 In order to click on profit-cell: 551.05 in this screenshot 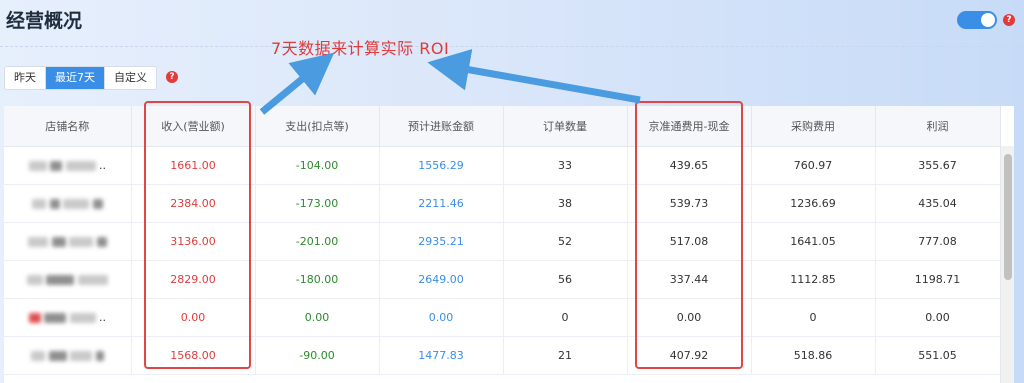, I will do `click(938, 355)`.